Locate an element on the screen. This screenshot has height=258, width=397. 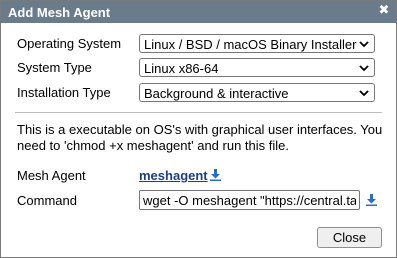
close-button: Close is located at coordinates (349, 237).